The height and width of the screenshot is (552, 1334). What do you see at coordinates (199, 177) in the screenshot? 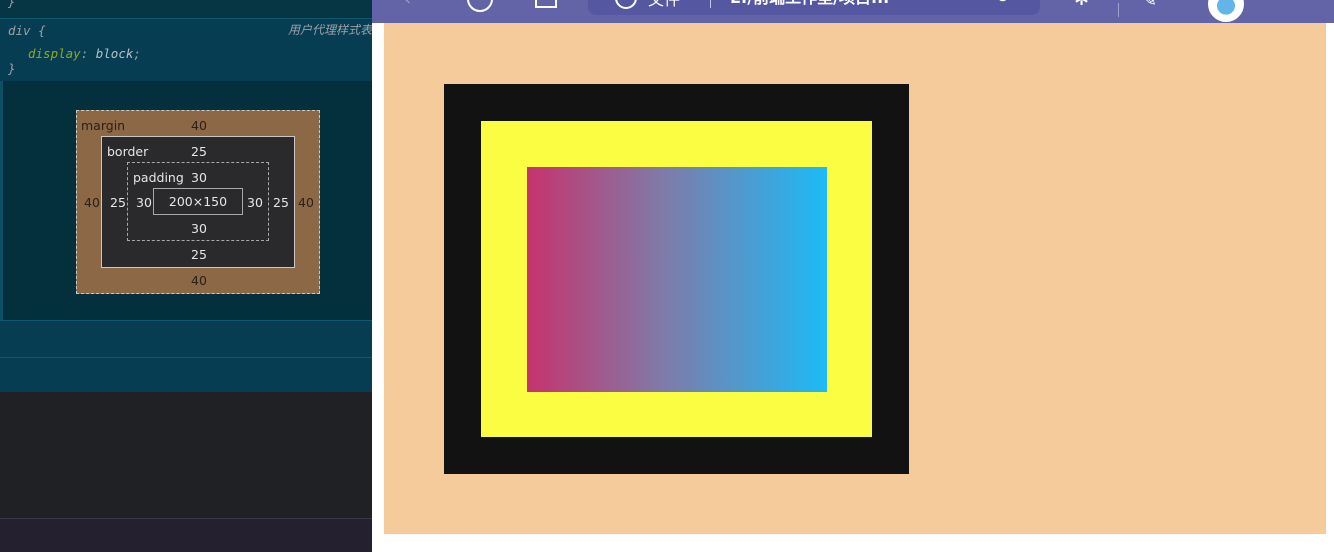
I see `padding-top-value: 30` at bounding box center [199, 177].